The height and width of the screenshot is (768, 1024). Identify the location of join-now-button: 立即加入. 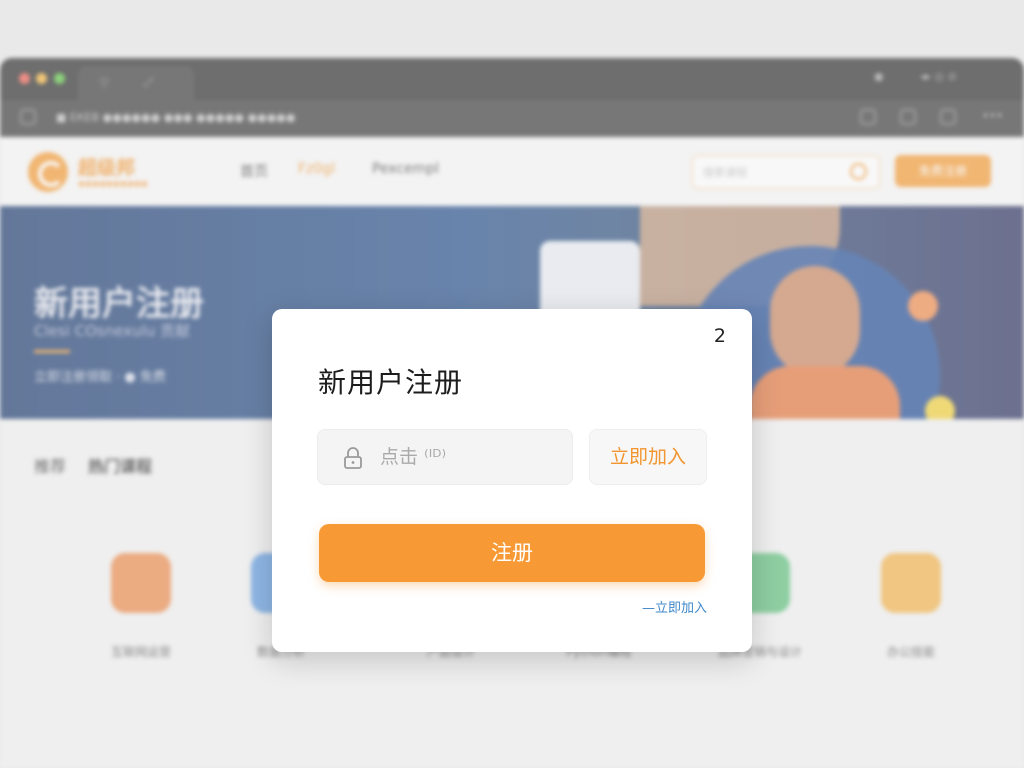
(648, 457).